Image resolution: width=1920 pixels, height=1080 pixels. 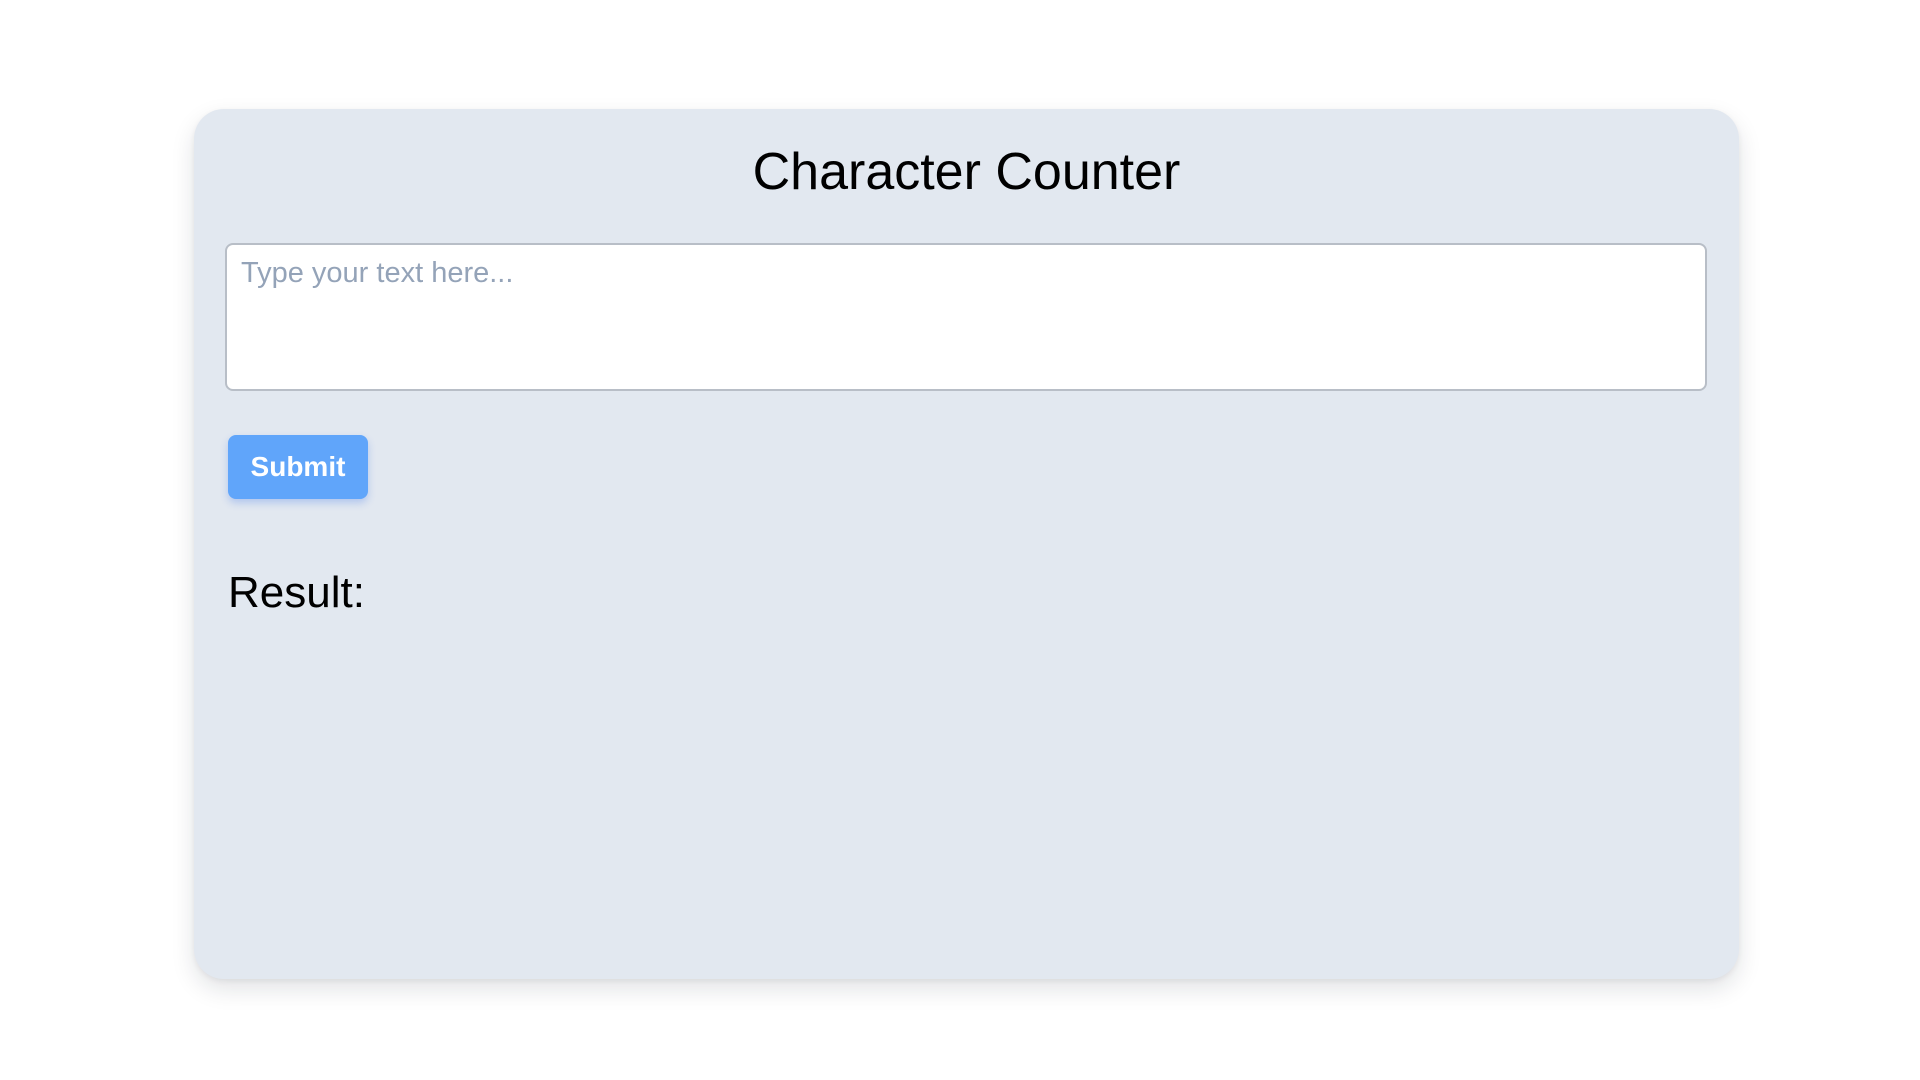 I want to click on page-title: Character Counter, so click(x=966, y=172).